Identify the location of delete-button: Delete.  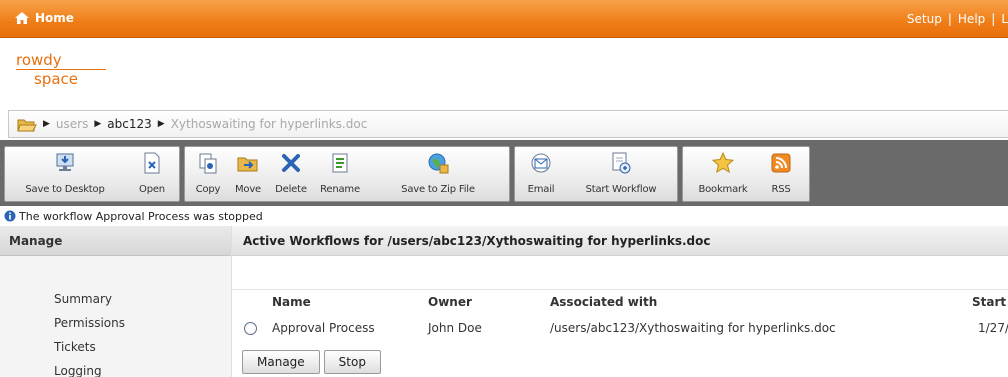
(291, 173).